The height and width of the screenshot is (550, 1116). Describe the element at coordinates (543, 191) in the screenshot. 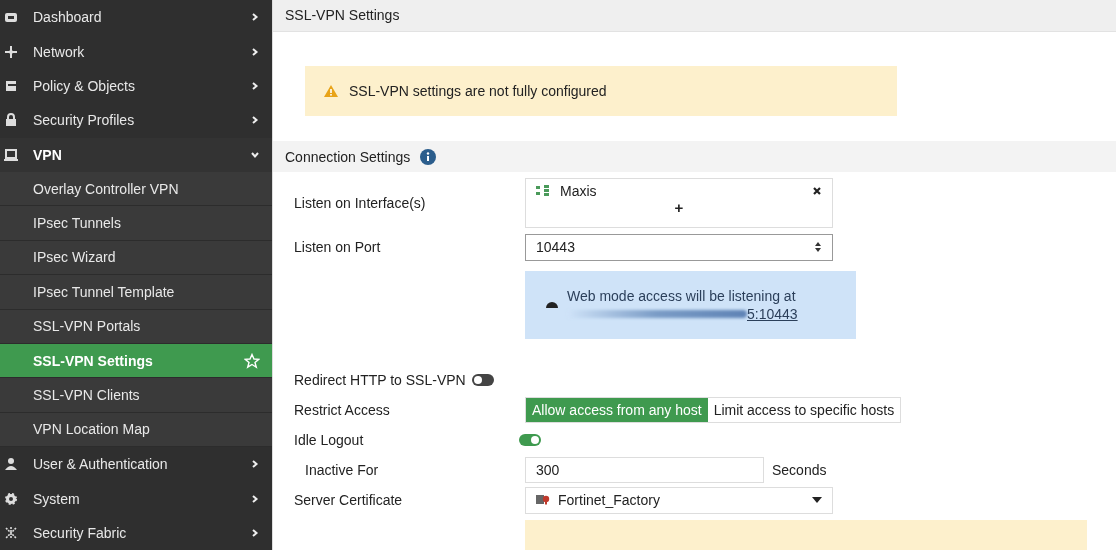

I see `interface-icon` at that location.